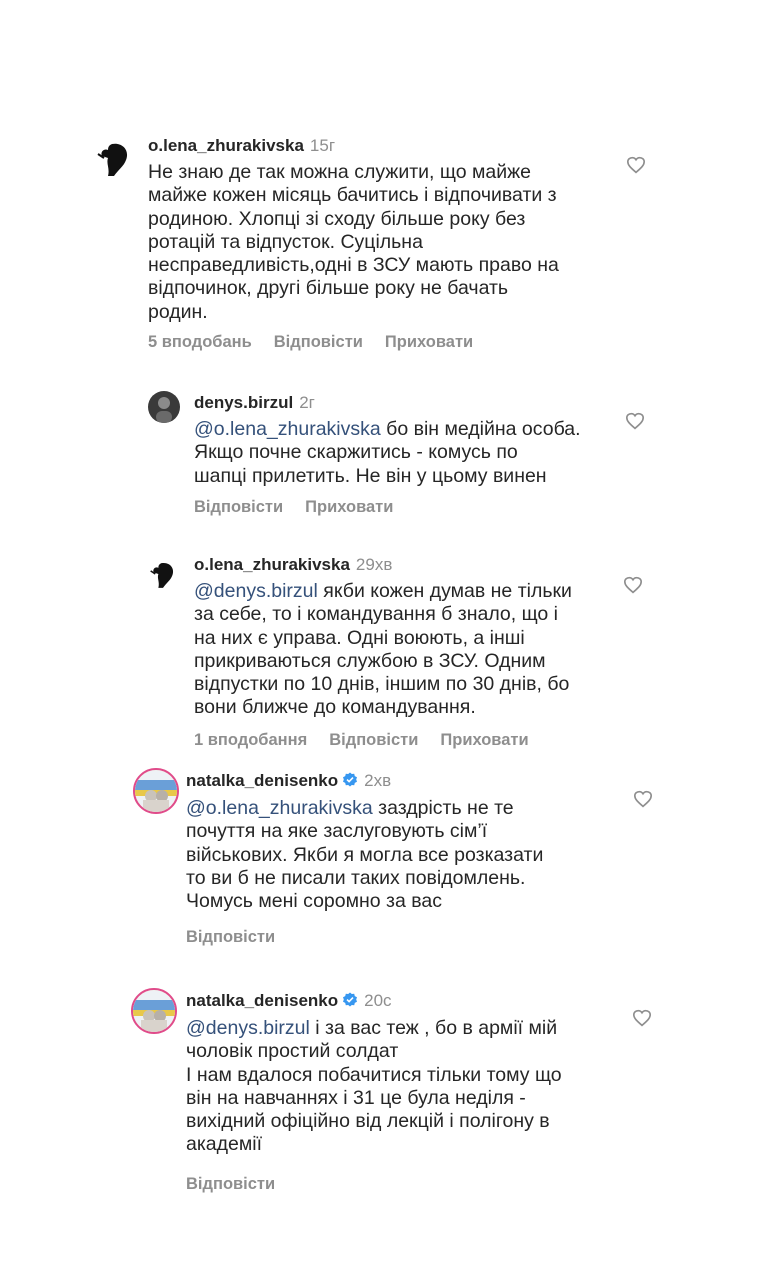  Describe the element at coordinates (243, 402) in the screenshot. I see `username: denys.birzul` at that location.